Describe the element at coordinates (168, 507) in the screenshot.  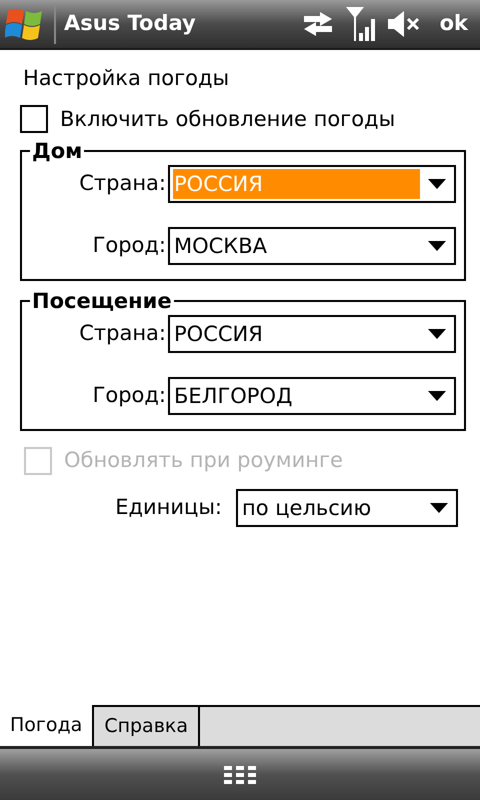
I see `field-label: Единицы:` at that location.